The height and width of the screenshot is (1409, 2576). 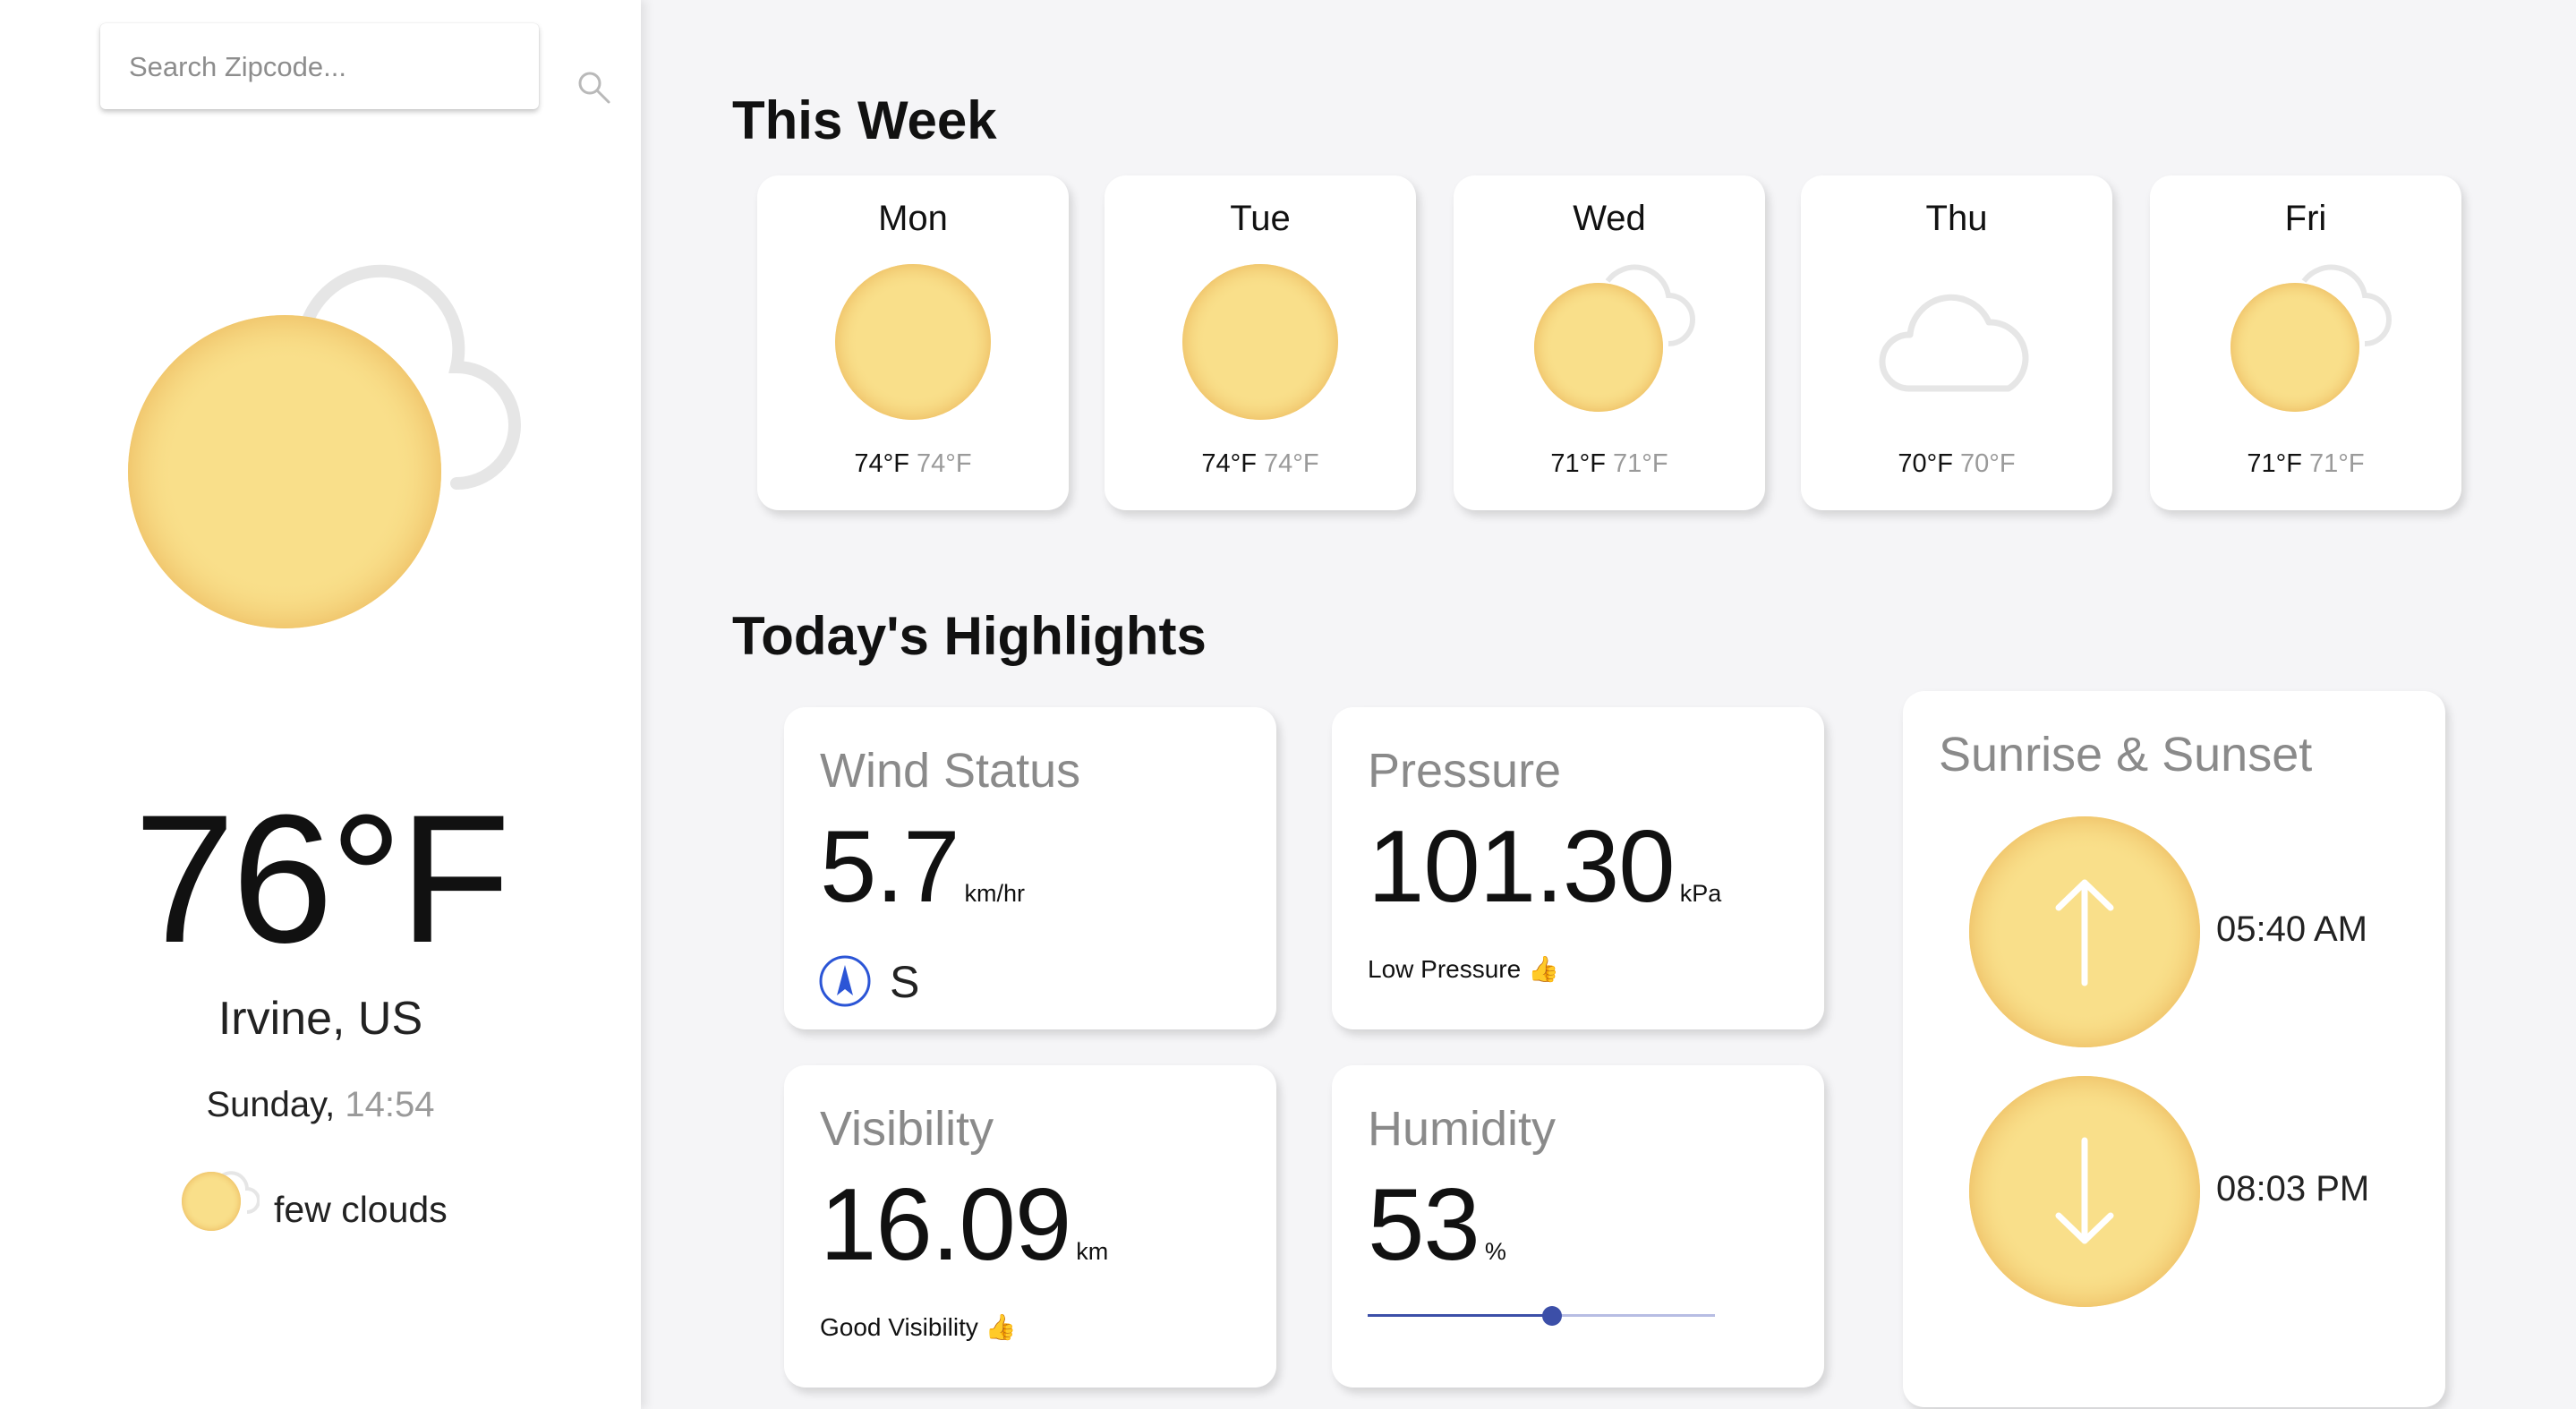 What do you see at coordinates (864, 120) in the screenshot?
I see `week-heading: This Week` at bounding box center [864, 120].